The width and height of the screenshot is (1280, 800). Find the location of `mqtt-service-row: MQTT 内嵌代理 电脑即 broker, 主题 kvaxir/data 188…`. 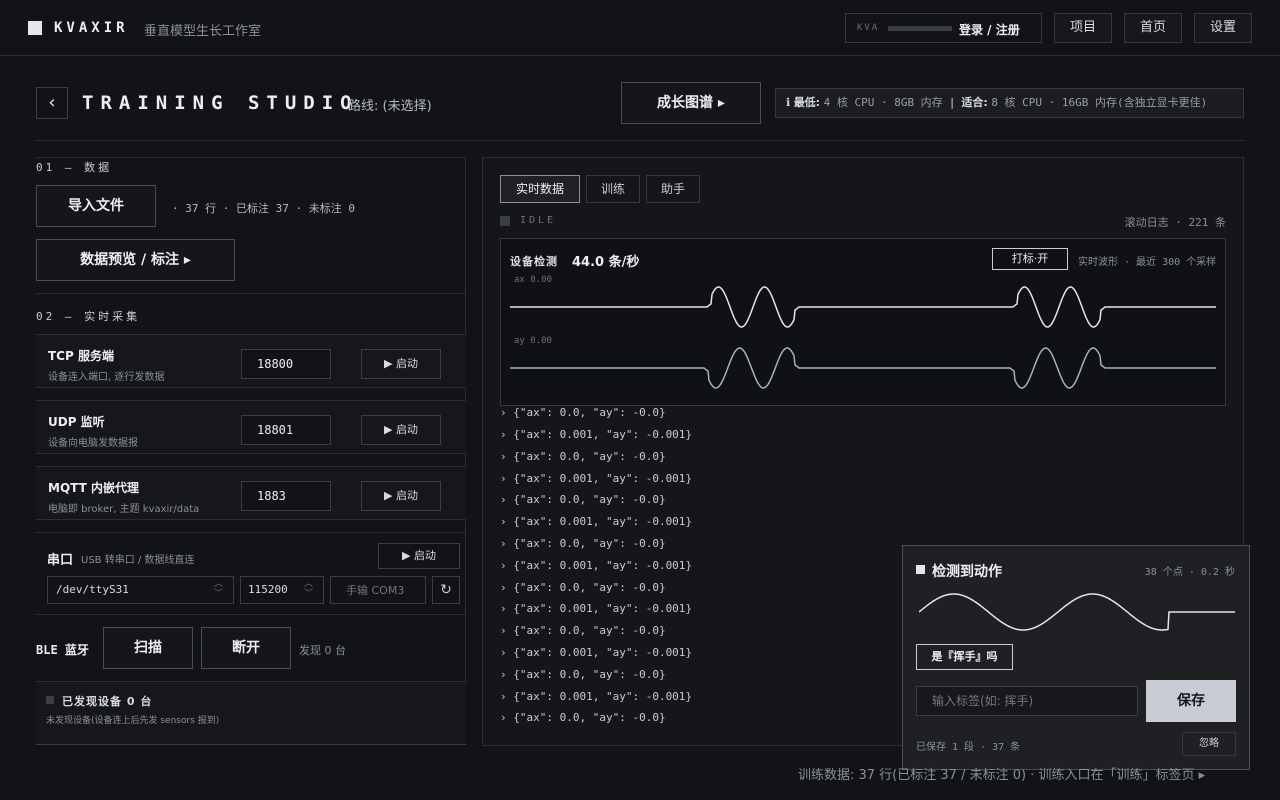

mqtt-service-row: MQTT 内嵌代理 电脑即 broker, 主题 kvaxir/data 188… is located at coordinates (251, 493).